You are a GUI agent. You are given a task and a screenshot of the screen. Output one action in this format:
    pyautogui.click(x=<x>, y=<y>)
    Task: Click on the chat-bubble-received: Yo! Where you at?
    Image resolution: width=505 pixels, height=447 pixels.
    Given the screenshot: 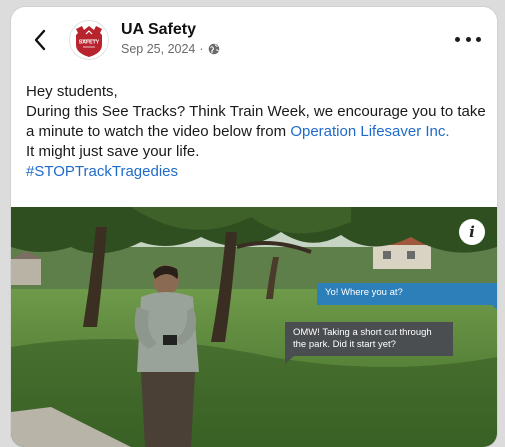 What is the action you would take?
    pyautogui.click(x=407, y=298)
    